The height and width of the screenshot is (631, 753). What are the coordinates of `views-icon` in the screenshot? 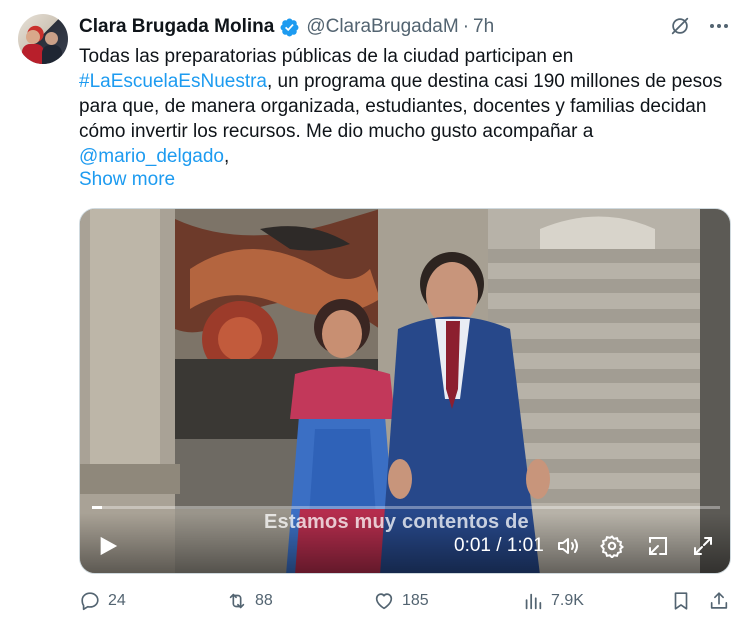 It's located at (533, 601).